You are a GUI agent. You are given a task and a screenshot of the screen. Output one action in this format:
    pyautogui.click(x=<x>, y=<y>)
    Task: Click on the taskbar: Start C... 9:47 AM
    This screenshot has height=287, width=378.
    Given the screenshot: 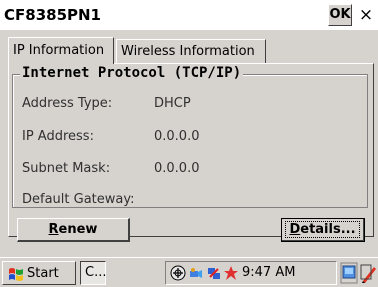 What is the action you would take?
    pyautogui.click(x=189, y=272)
    